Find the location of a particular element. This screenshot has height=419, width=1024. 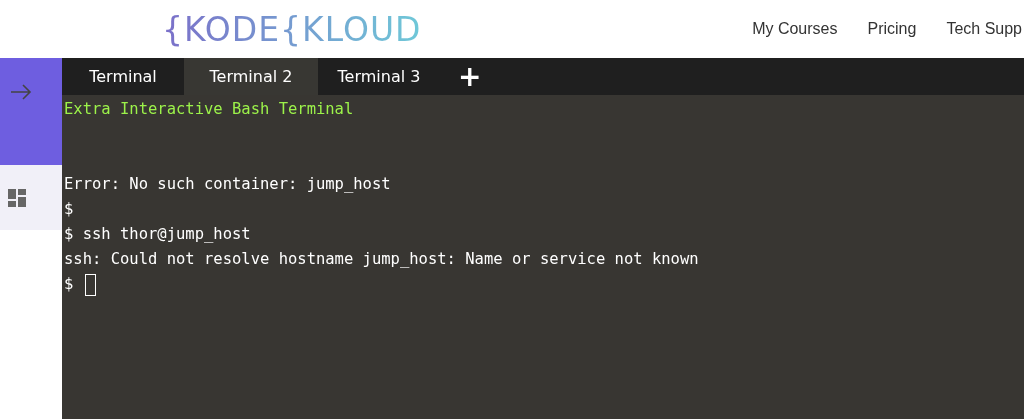

dashboard-button is located at coordinates (31, 197).